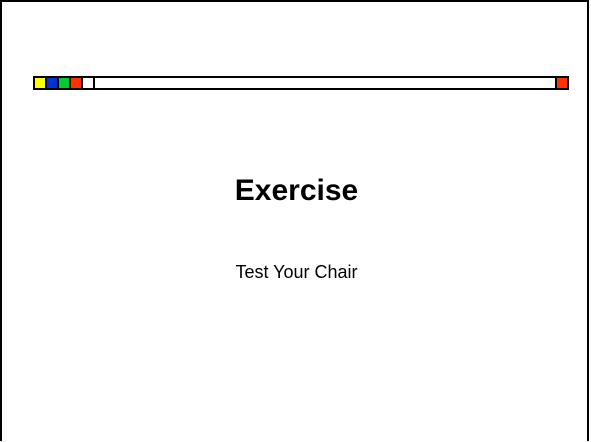 The width and height of the screenshot is (591, 442). What do you see at coordinates (296, 272) in the screenshot?
I see `slide-subtitle: Test Your Chair` at bounding box center [296, 272].